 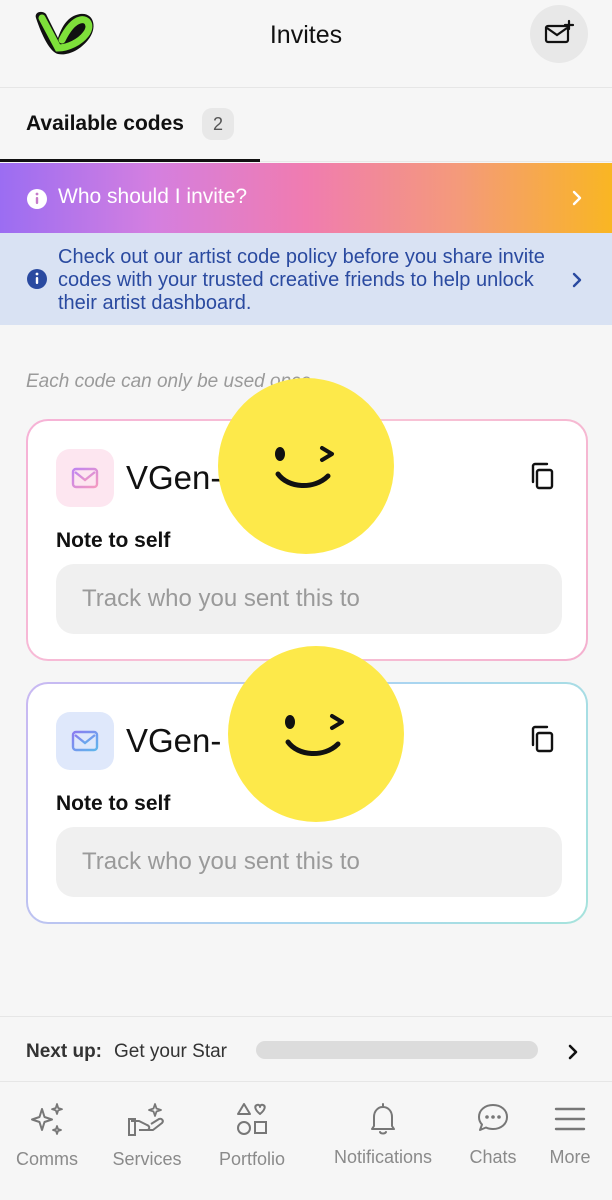 I want to click on chat-bubble-icon, so click(x=493, y=1117).